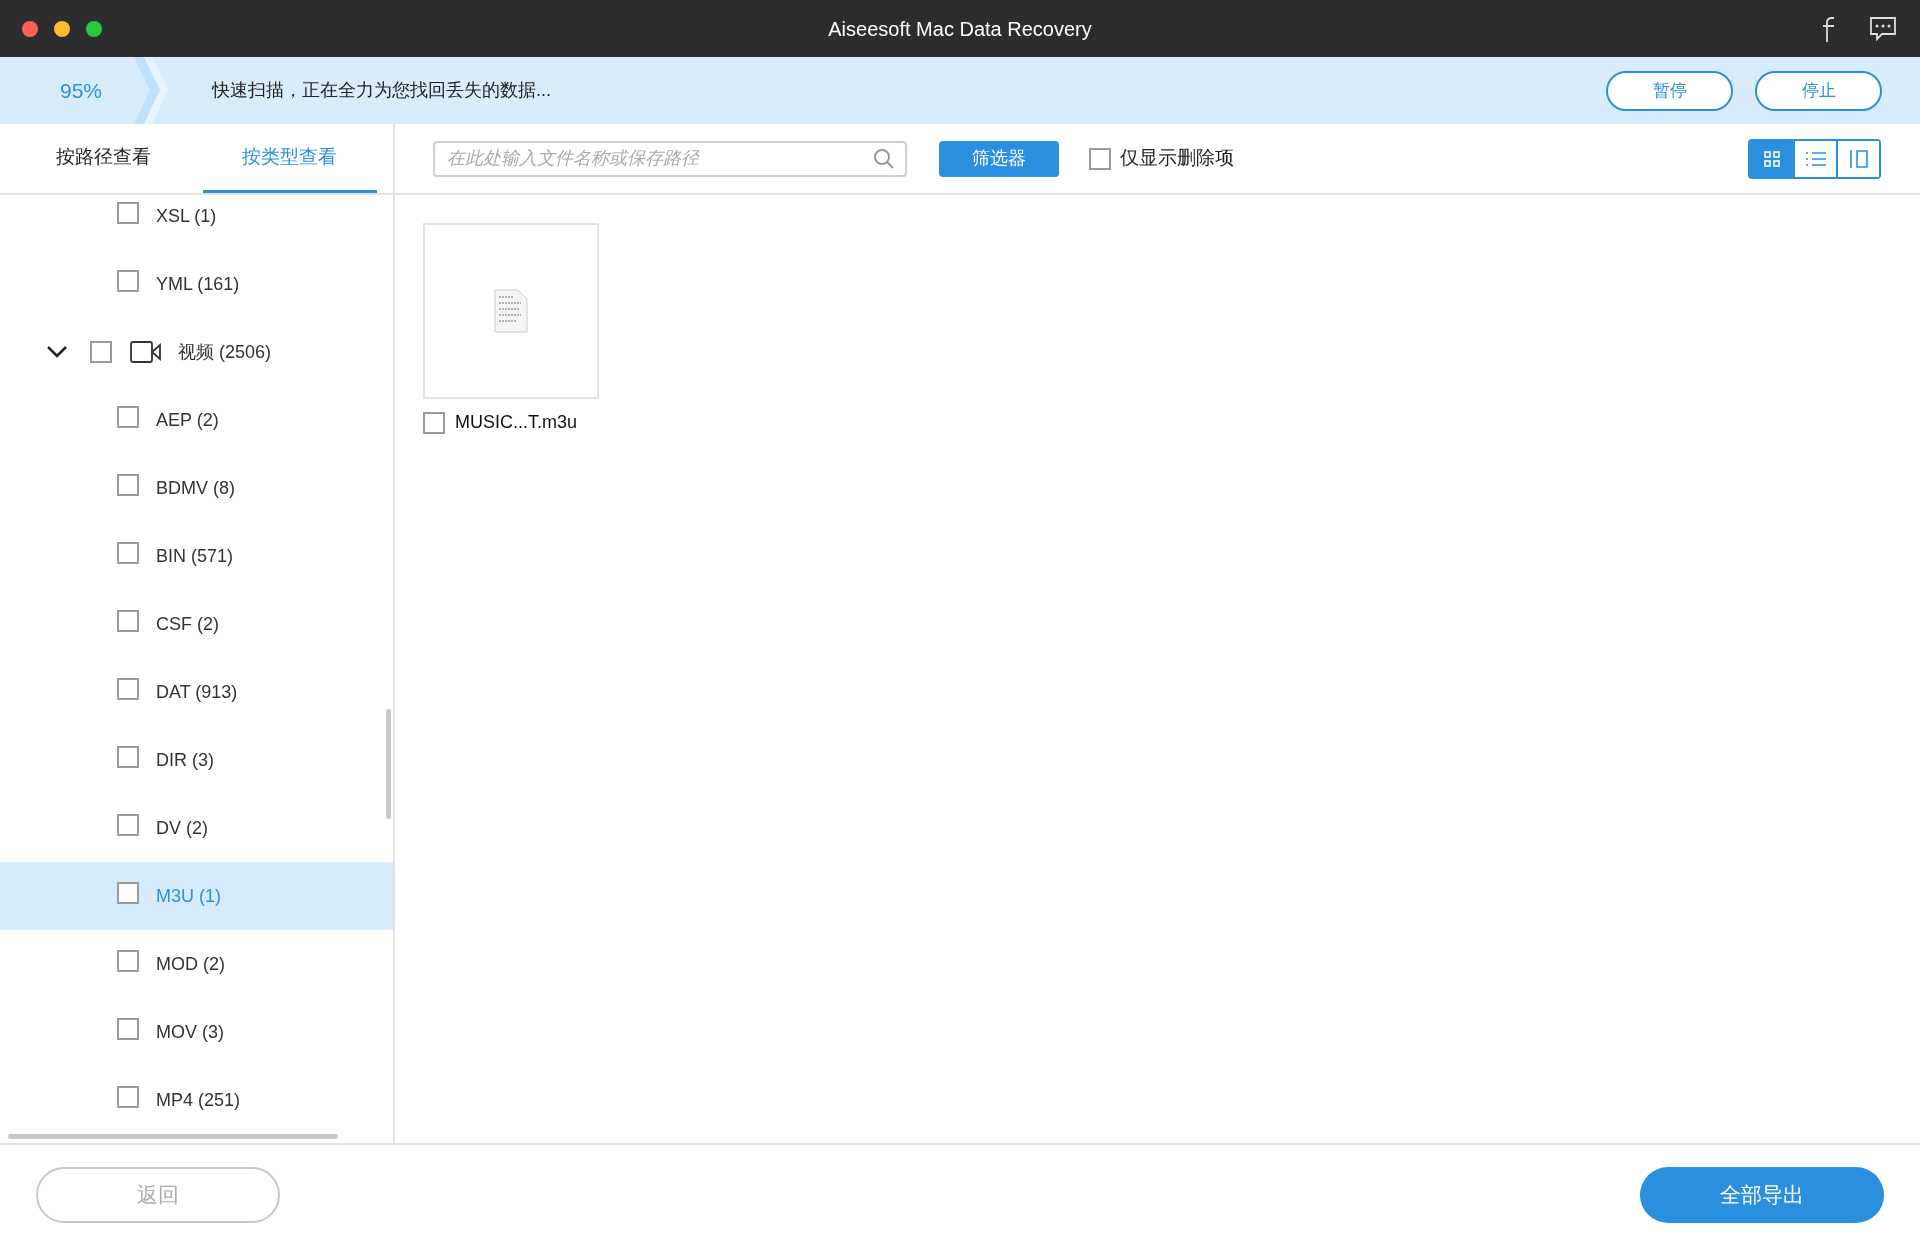 This screenshot has width=1920, height=1244. Describe the element at coordinates (190, 1032) in the screenshot. I see `item-label: MOV (3)` at that location.